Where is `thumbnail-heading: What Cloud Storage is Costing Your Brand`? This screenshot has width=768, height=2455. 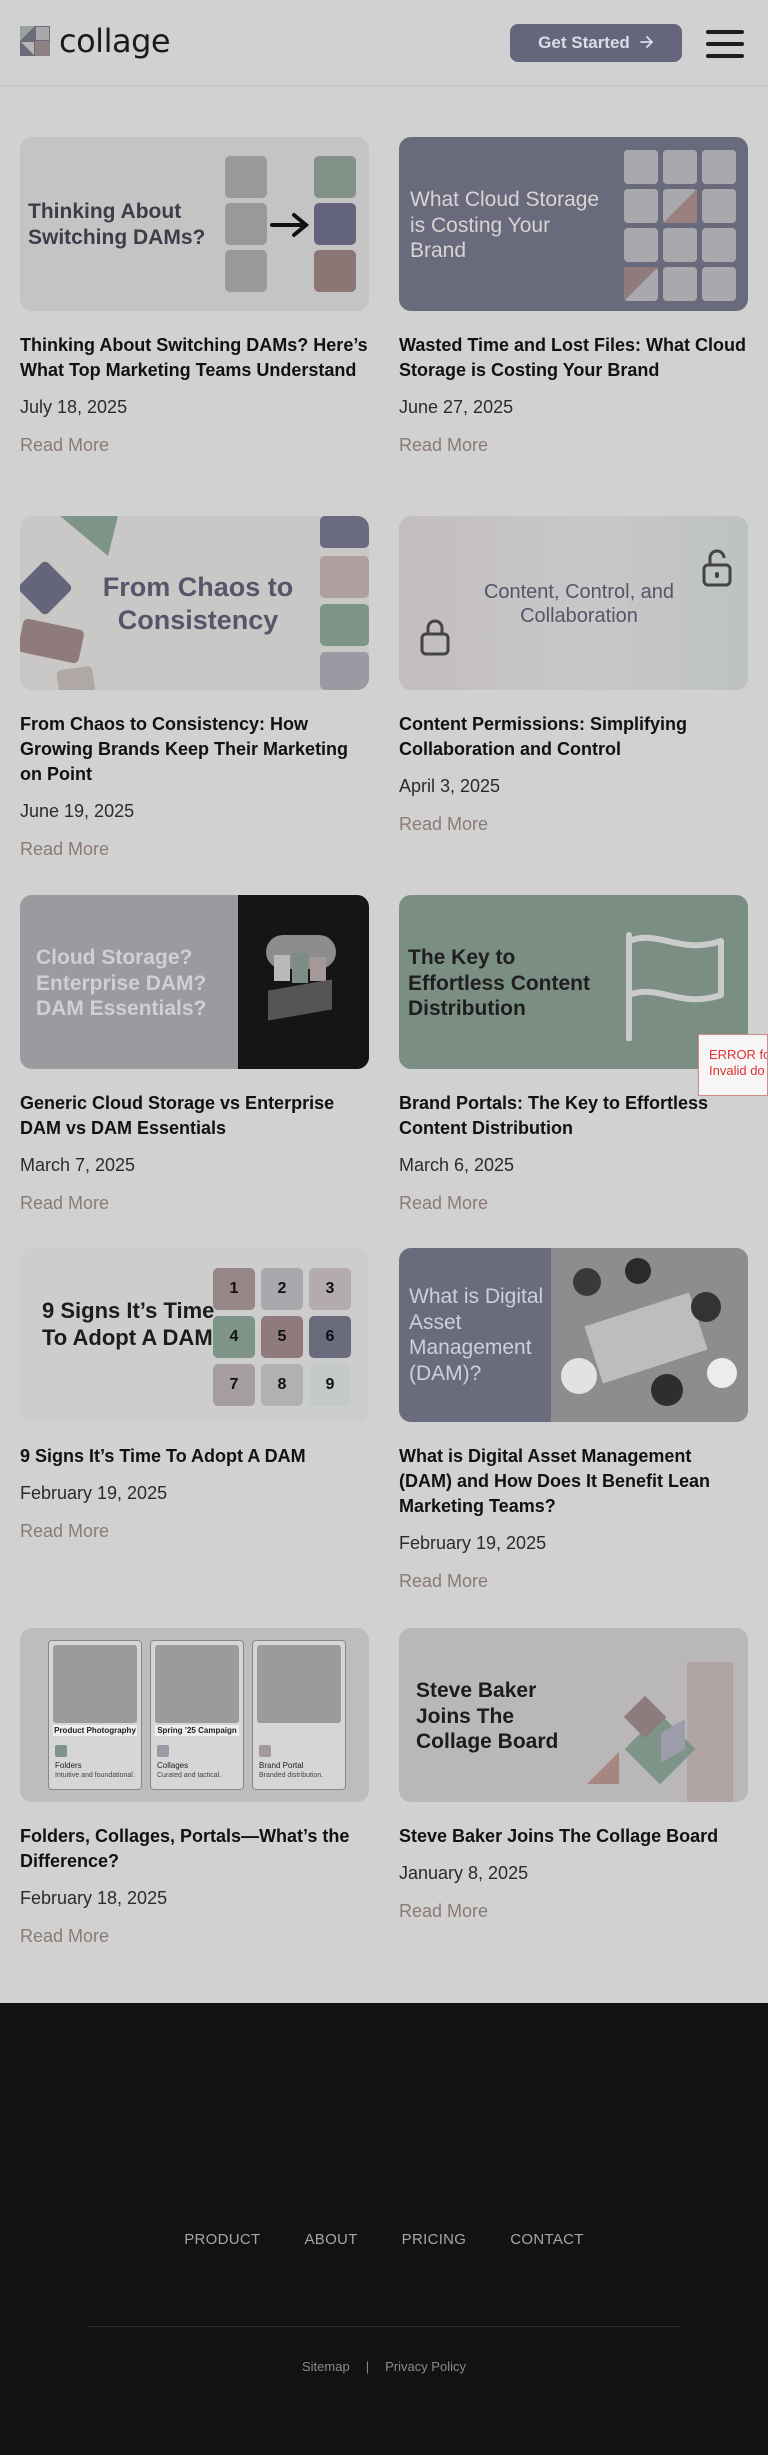 thumbnail-heading: What Cloud Storage is Costing Your Brand is located at coordinates (505, 225).